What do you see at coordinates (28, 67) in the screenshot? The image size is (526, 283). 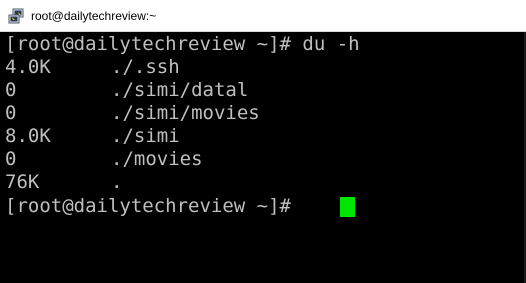 I see `output-size: 4.0K` at bounding box center [28, 67].